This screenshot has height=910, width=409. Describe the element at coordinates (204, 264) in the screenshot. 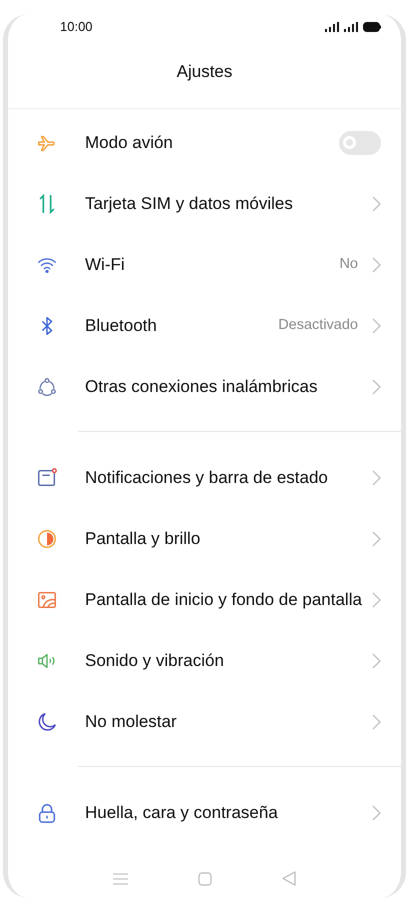

I see `settings-row: Wi-Fi No` at that location.